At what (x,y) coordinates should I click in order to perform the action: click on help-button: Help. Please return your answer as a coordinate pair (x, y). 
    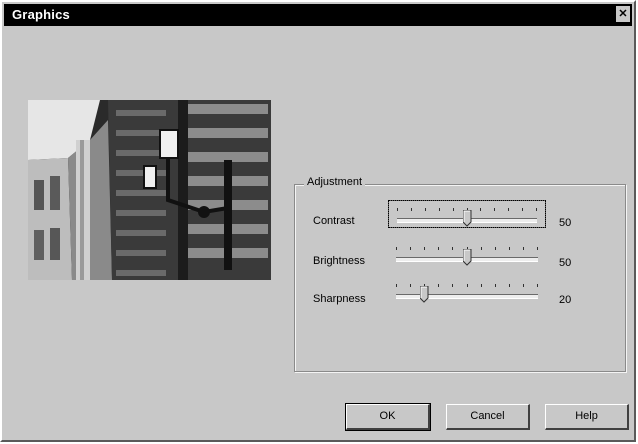
    Looking at the image, I should click on (587, 417).